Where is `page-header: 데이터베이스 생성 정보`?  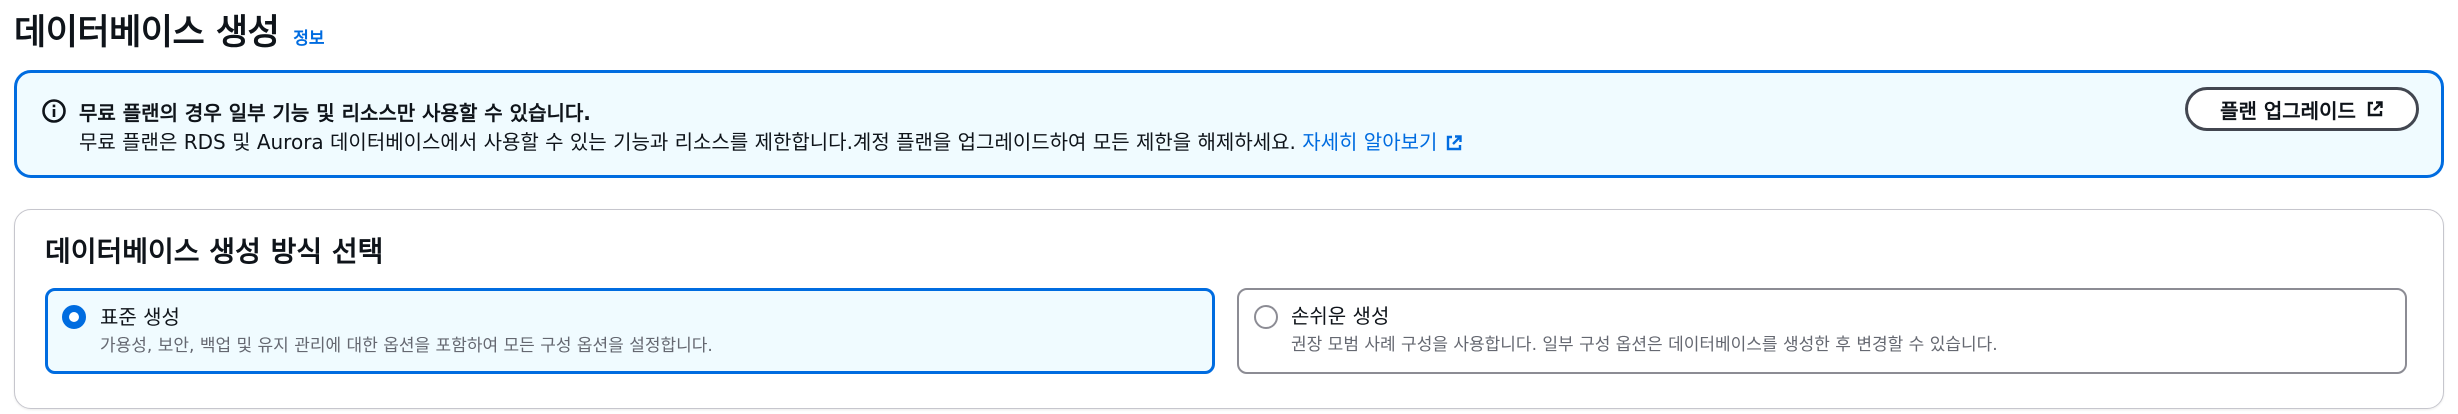
page-header: 데이터베이스 생성 정보 is located at coordinates (169, 29).